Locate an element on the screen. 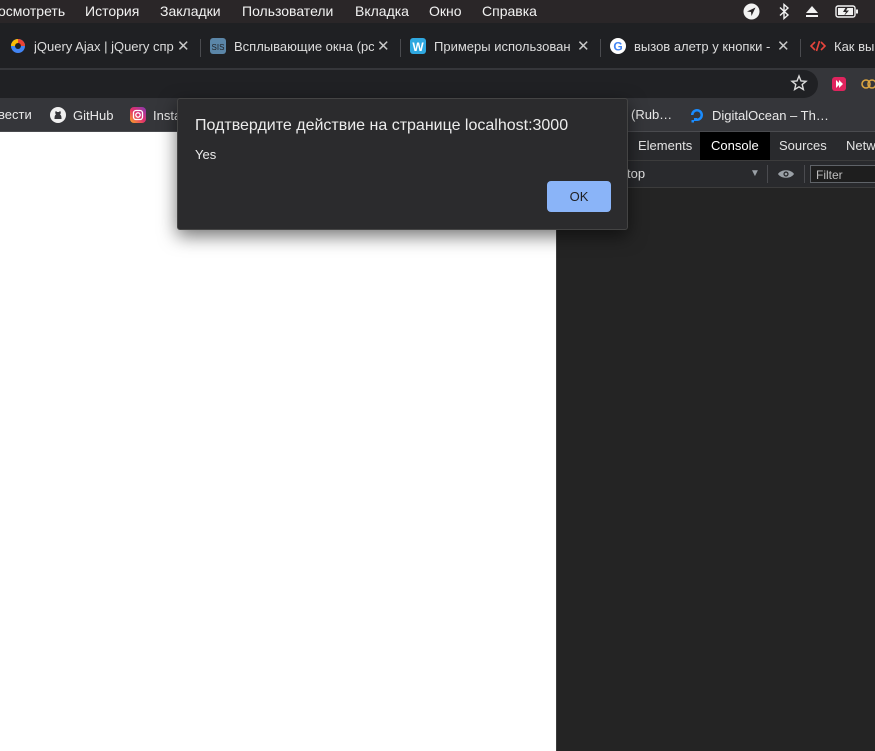  svg-text: SIS is located at coordinates (218, 47).